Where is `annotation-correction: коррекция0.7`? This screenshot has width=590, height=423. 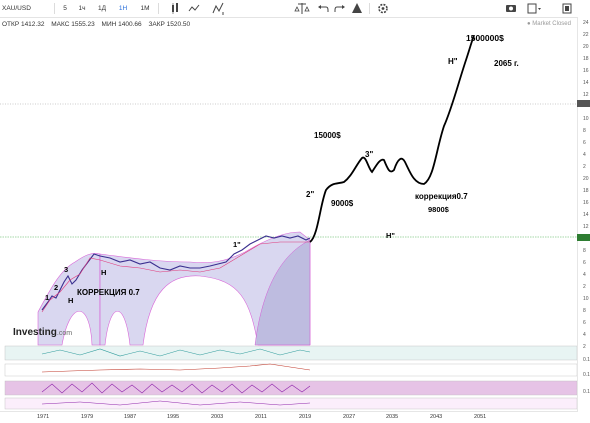
annotation-correction: коррекция0.7 is located at coordinates (441, 196).